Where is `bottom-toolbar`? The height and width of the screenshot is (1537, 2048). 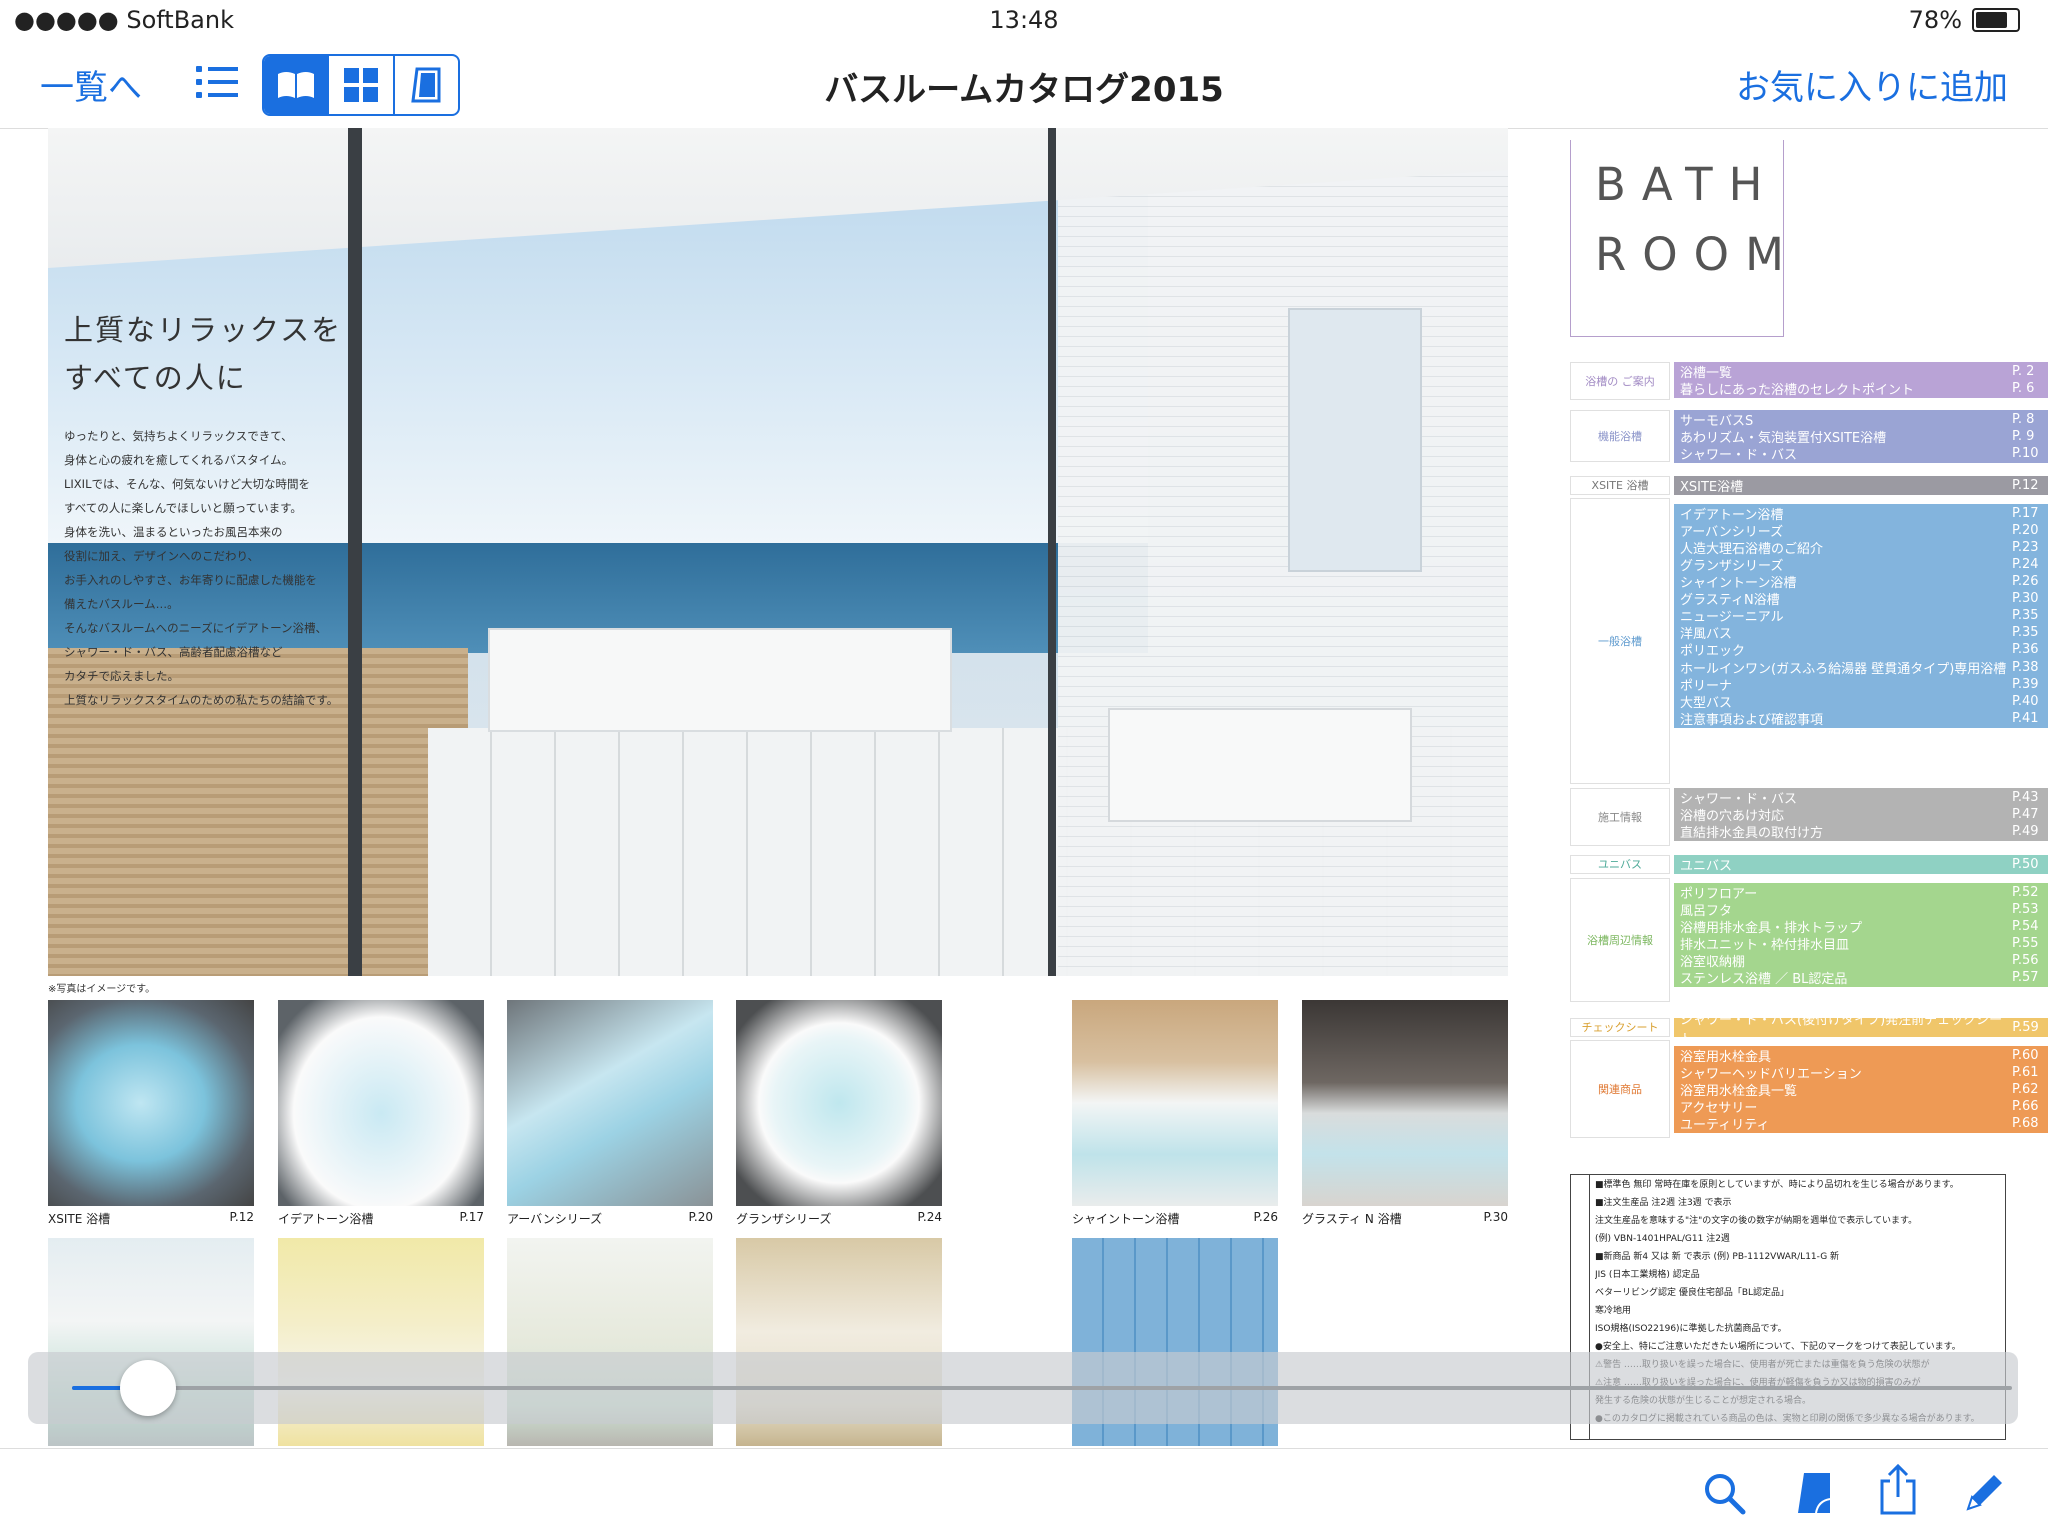
bottom-toolbar is located at coordinates (1024, 1492).